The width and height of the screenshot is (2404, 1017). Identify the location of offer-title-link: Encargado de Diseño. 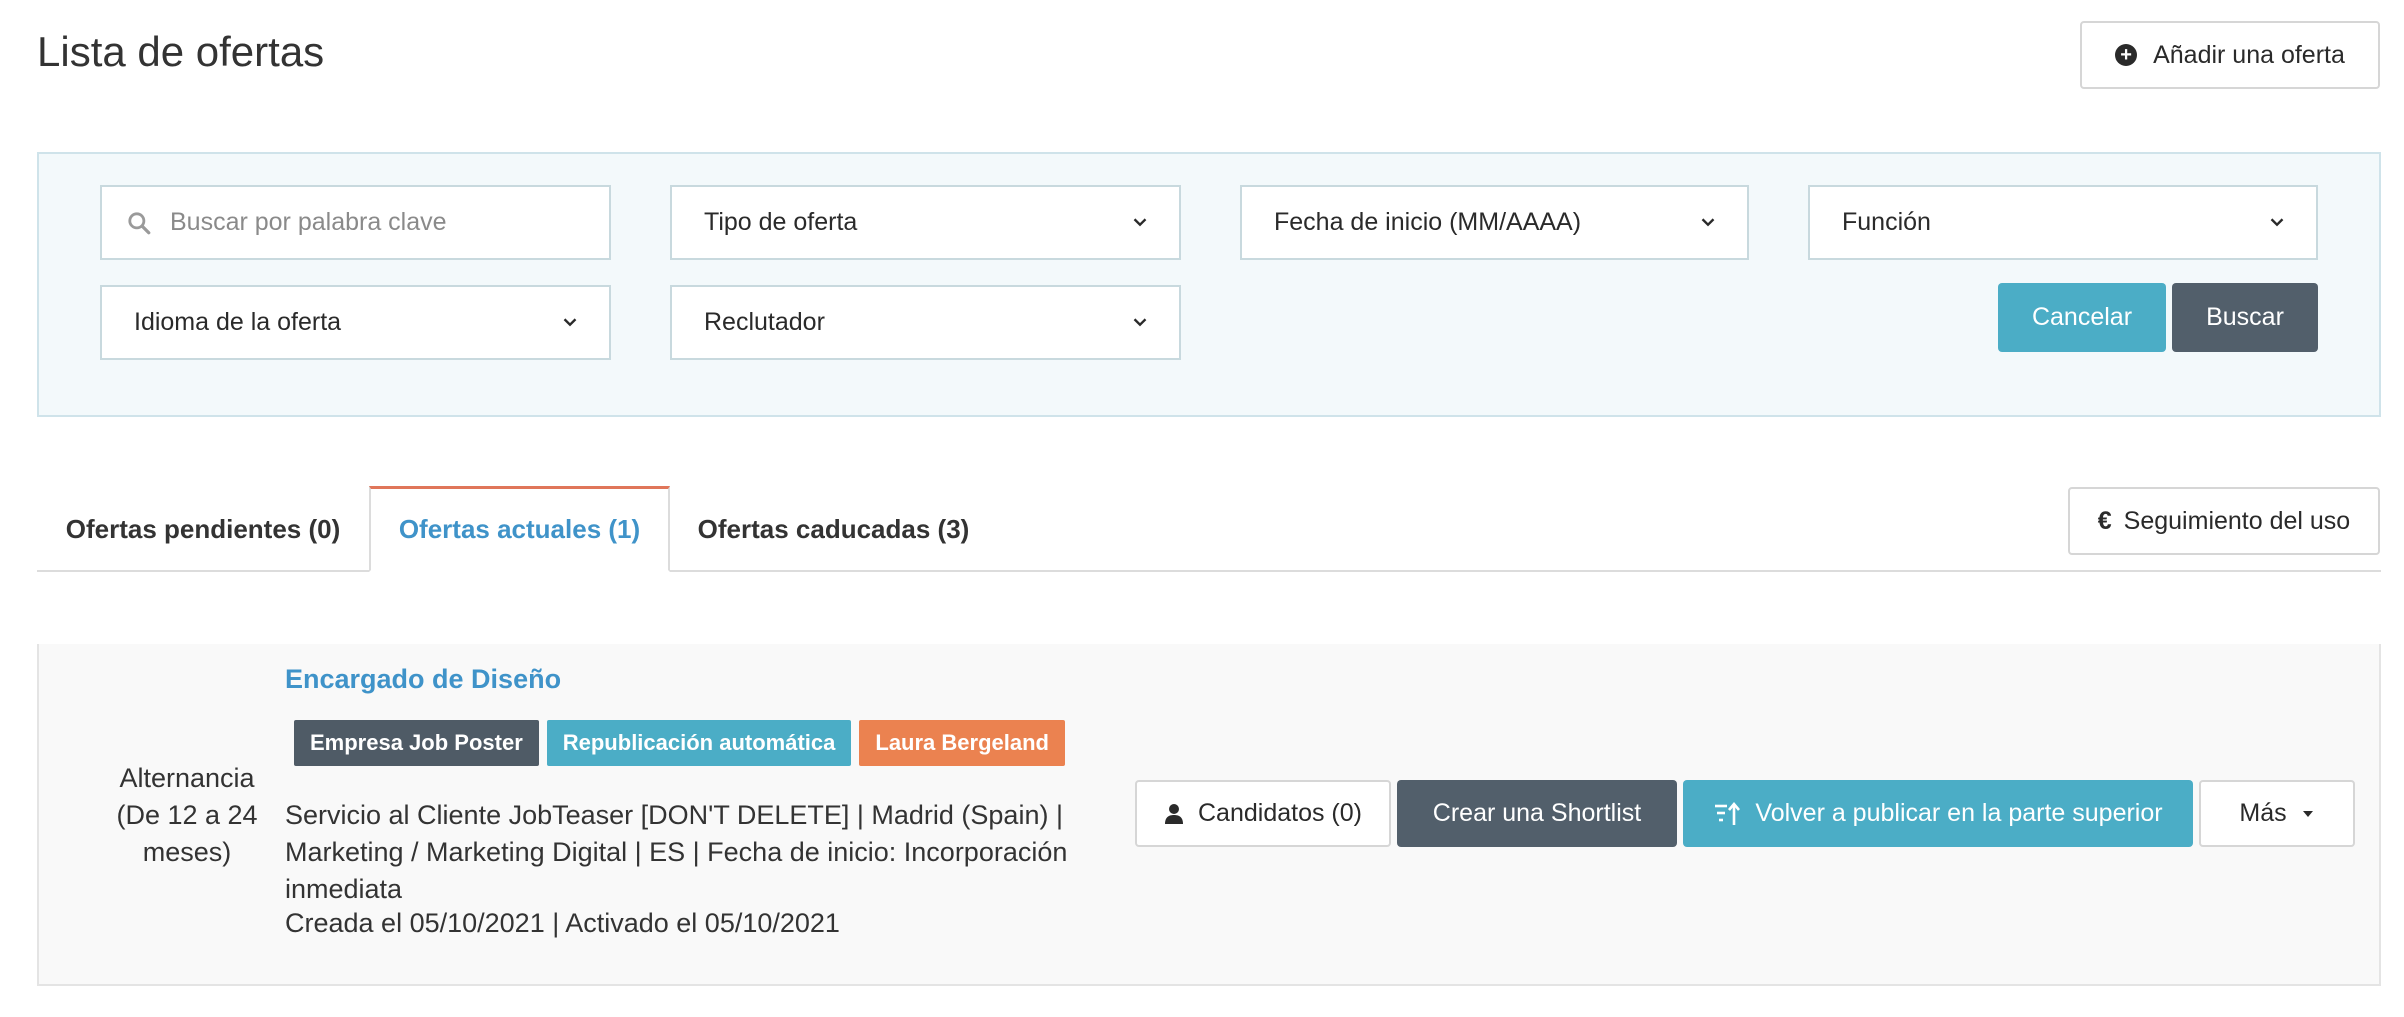
(423, 679).